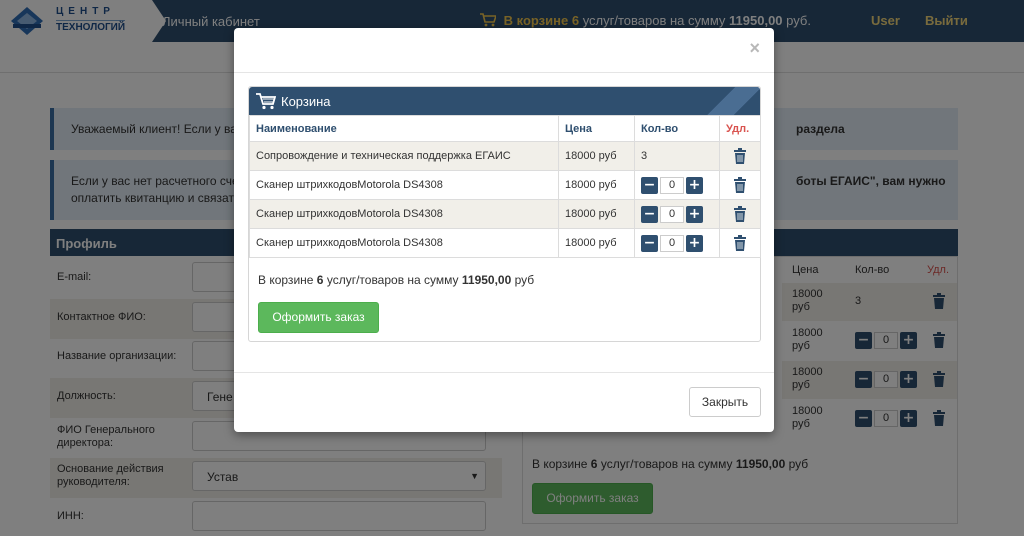  What do you see at coordinates (754, 48) in the screenshot?
I see `close-icon: ×` at bounding box center [754, 48].